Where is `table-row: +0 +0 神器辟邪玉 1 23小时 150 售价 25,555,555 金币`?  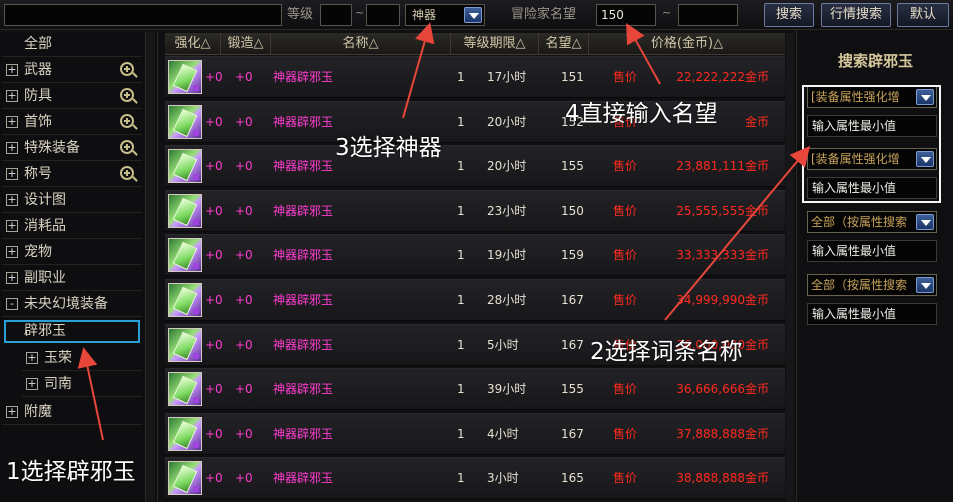
table-row: +0 +0 神器辟邪玉 1 23小时 150 售价 25,555,555 金币 is located at coordinates (475, 210).